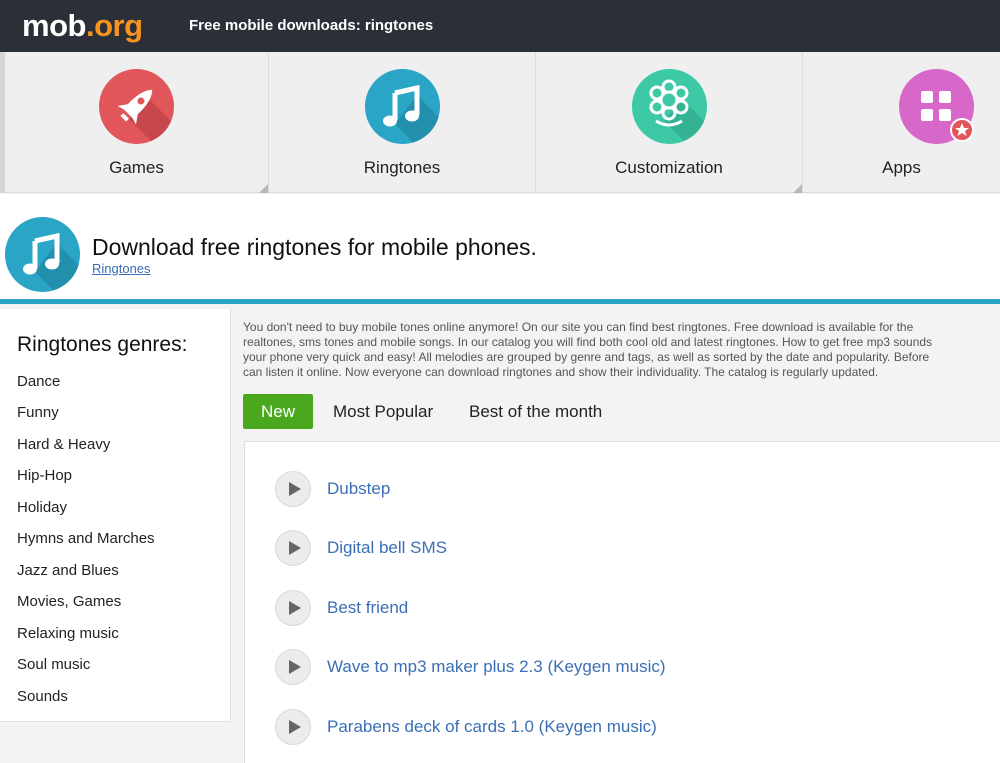 This screenshot has width=1000, height=763. I want to click on tab-new: New, so click(278, 411).